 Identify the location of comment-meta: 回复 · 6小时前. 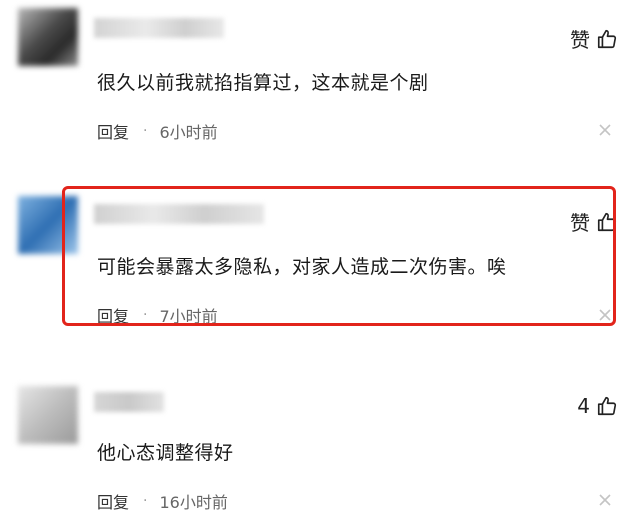
(157, 131).